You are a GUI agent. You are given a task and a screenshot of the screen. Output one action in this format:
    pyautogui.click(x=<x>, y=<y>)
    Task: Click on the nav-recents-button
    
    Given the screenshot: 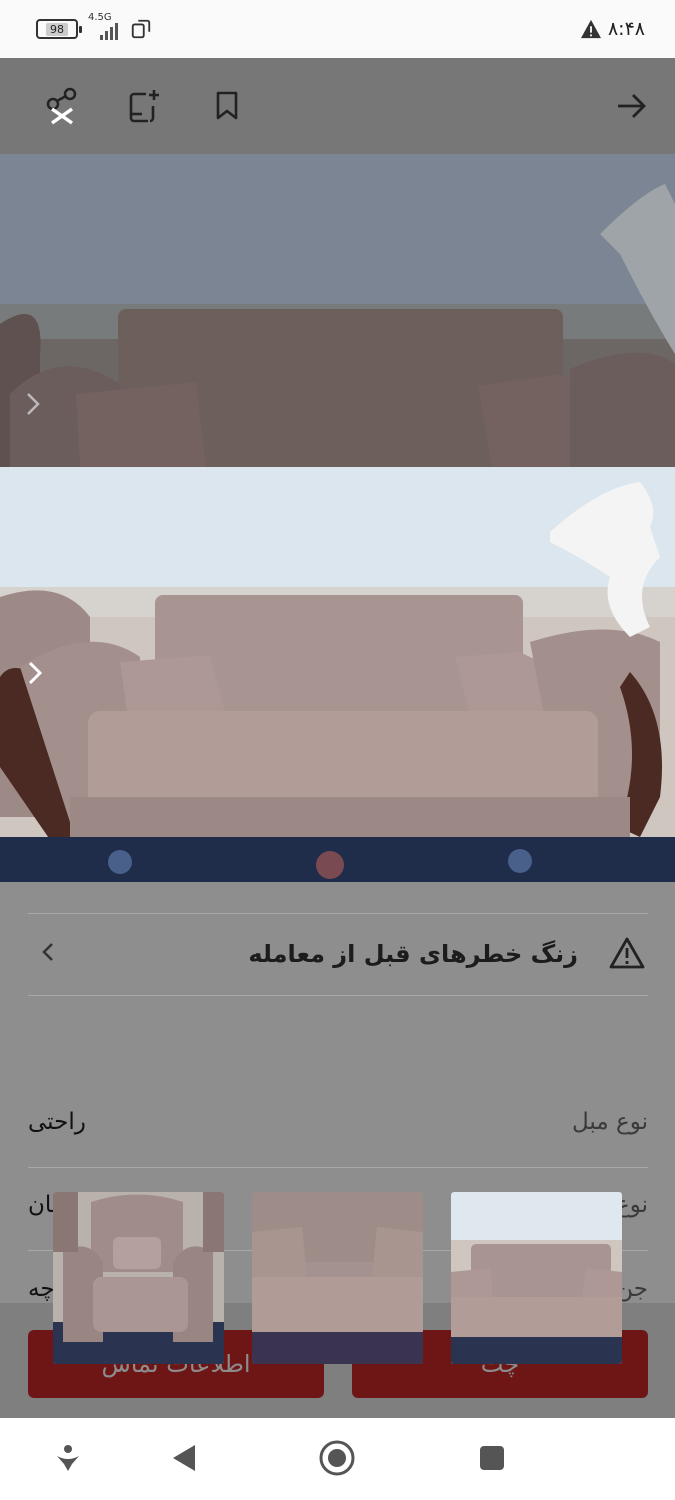 What is the action you would take?
    pyautogui.click(x=492, y=1458)
    